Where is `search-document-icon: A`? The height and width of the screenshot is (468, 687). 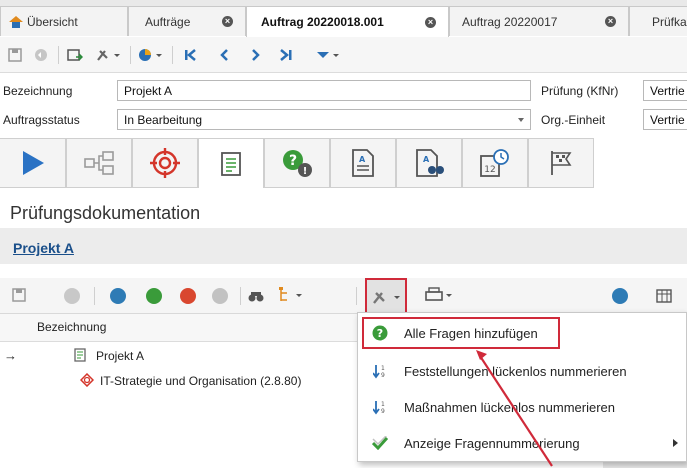
search-document-icon: A is located at coordinates (430, 163).